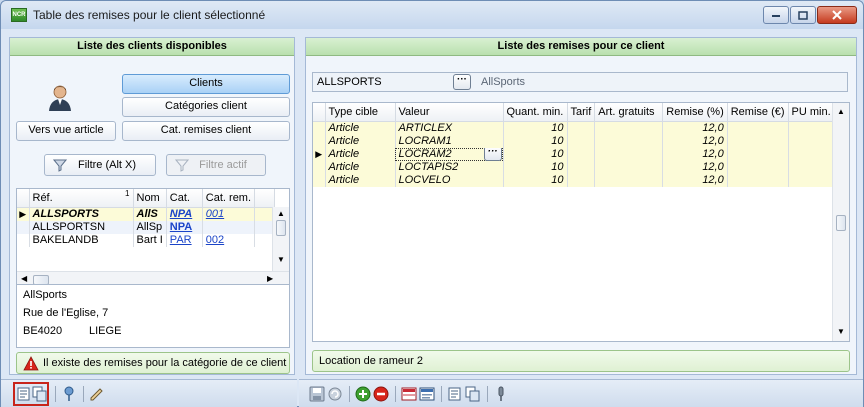  What do you see at coordinates (31, 363) in the screenshot?
I see `warning-icon` at bounding box center [31, 363].